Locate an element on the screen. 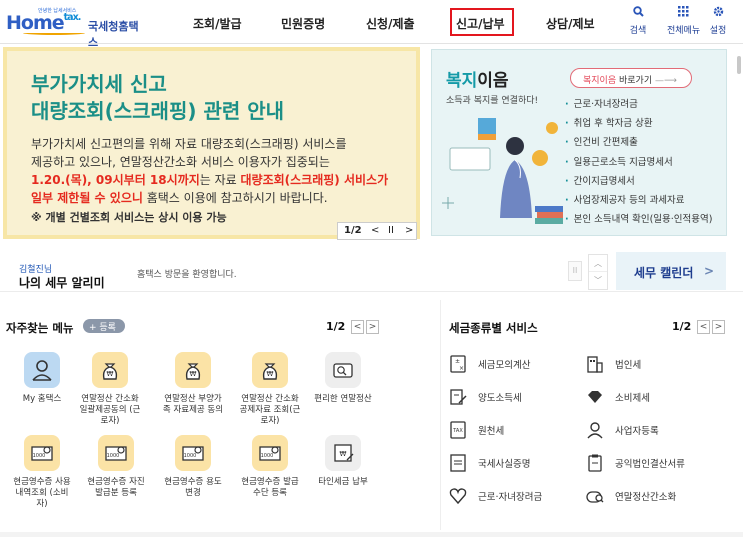  hometax-logo: 안녕한 납세서비스 Home tax. 국세청홈택스 is located at coordinates (76, 28).